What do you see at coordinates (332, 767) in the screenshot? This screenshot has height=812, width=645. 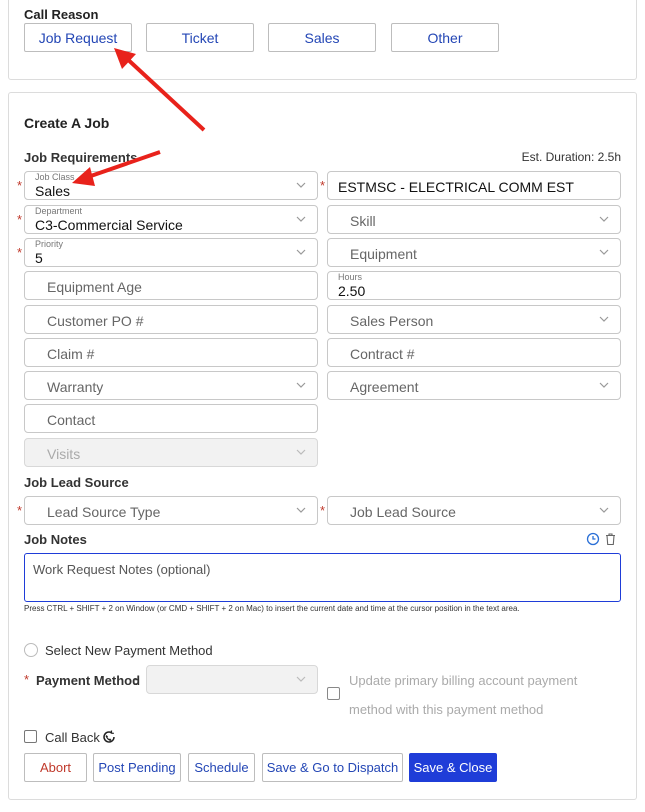 I see `save-dispatch-button: Save & Go to Dispatch` at bounding box center [332, 767].